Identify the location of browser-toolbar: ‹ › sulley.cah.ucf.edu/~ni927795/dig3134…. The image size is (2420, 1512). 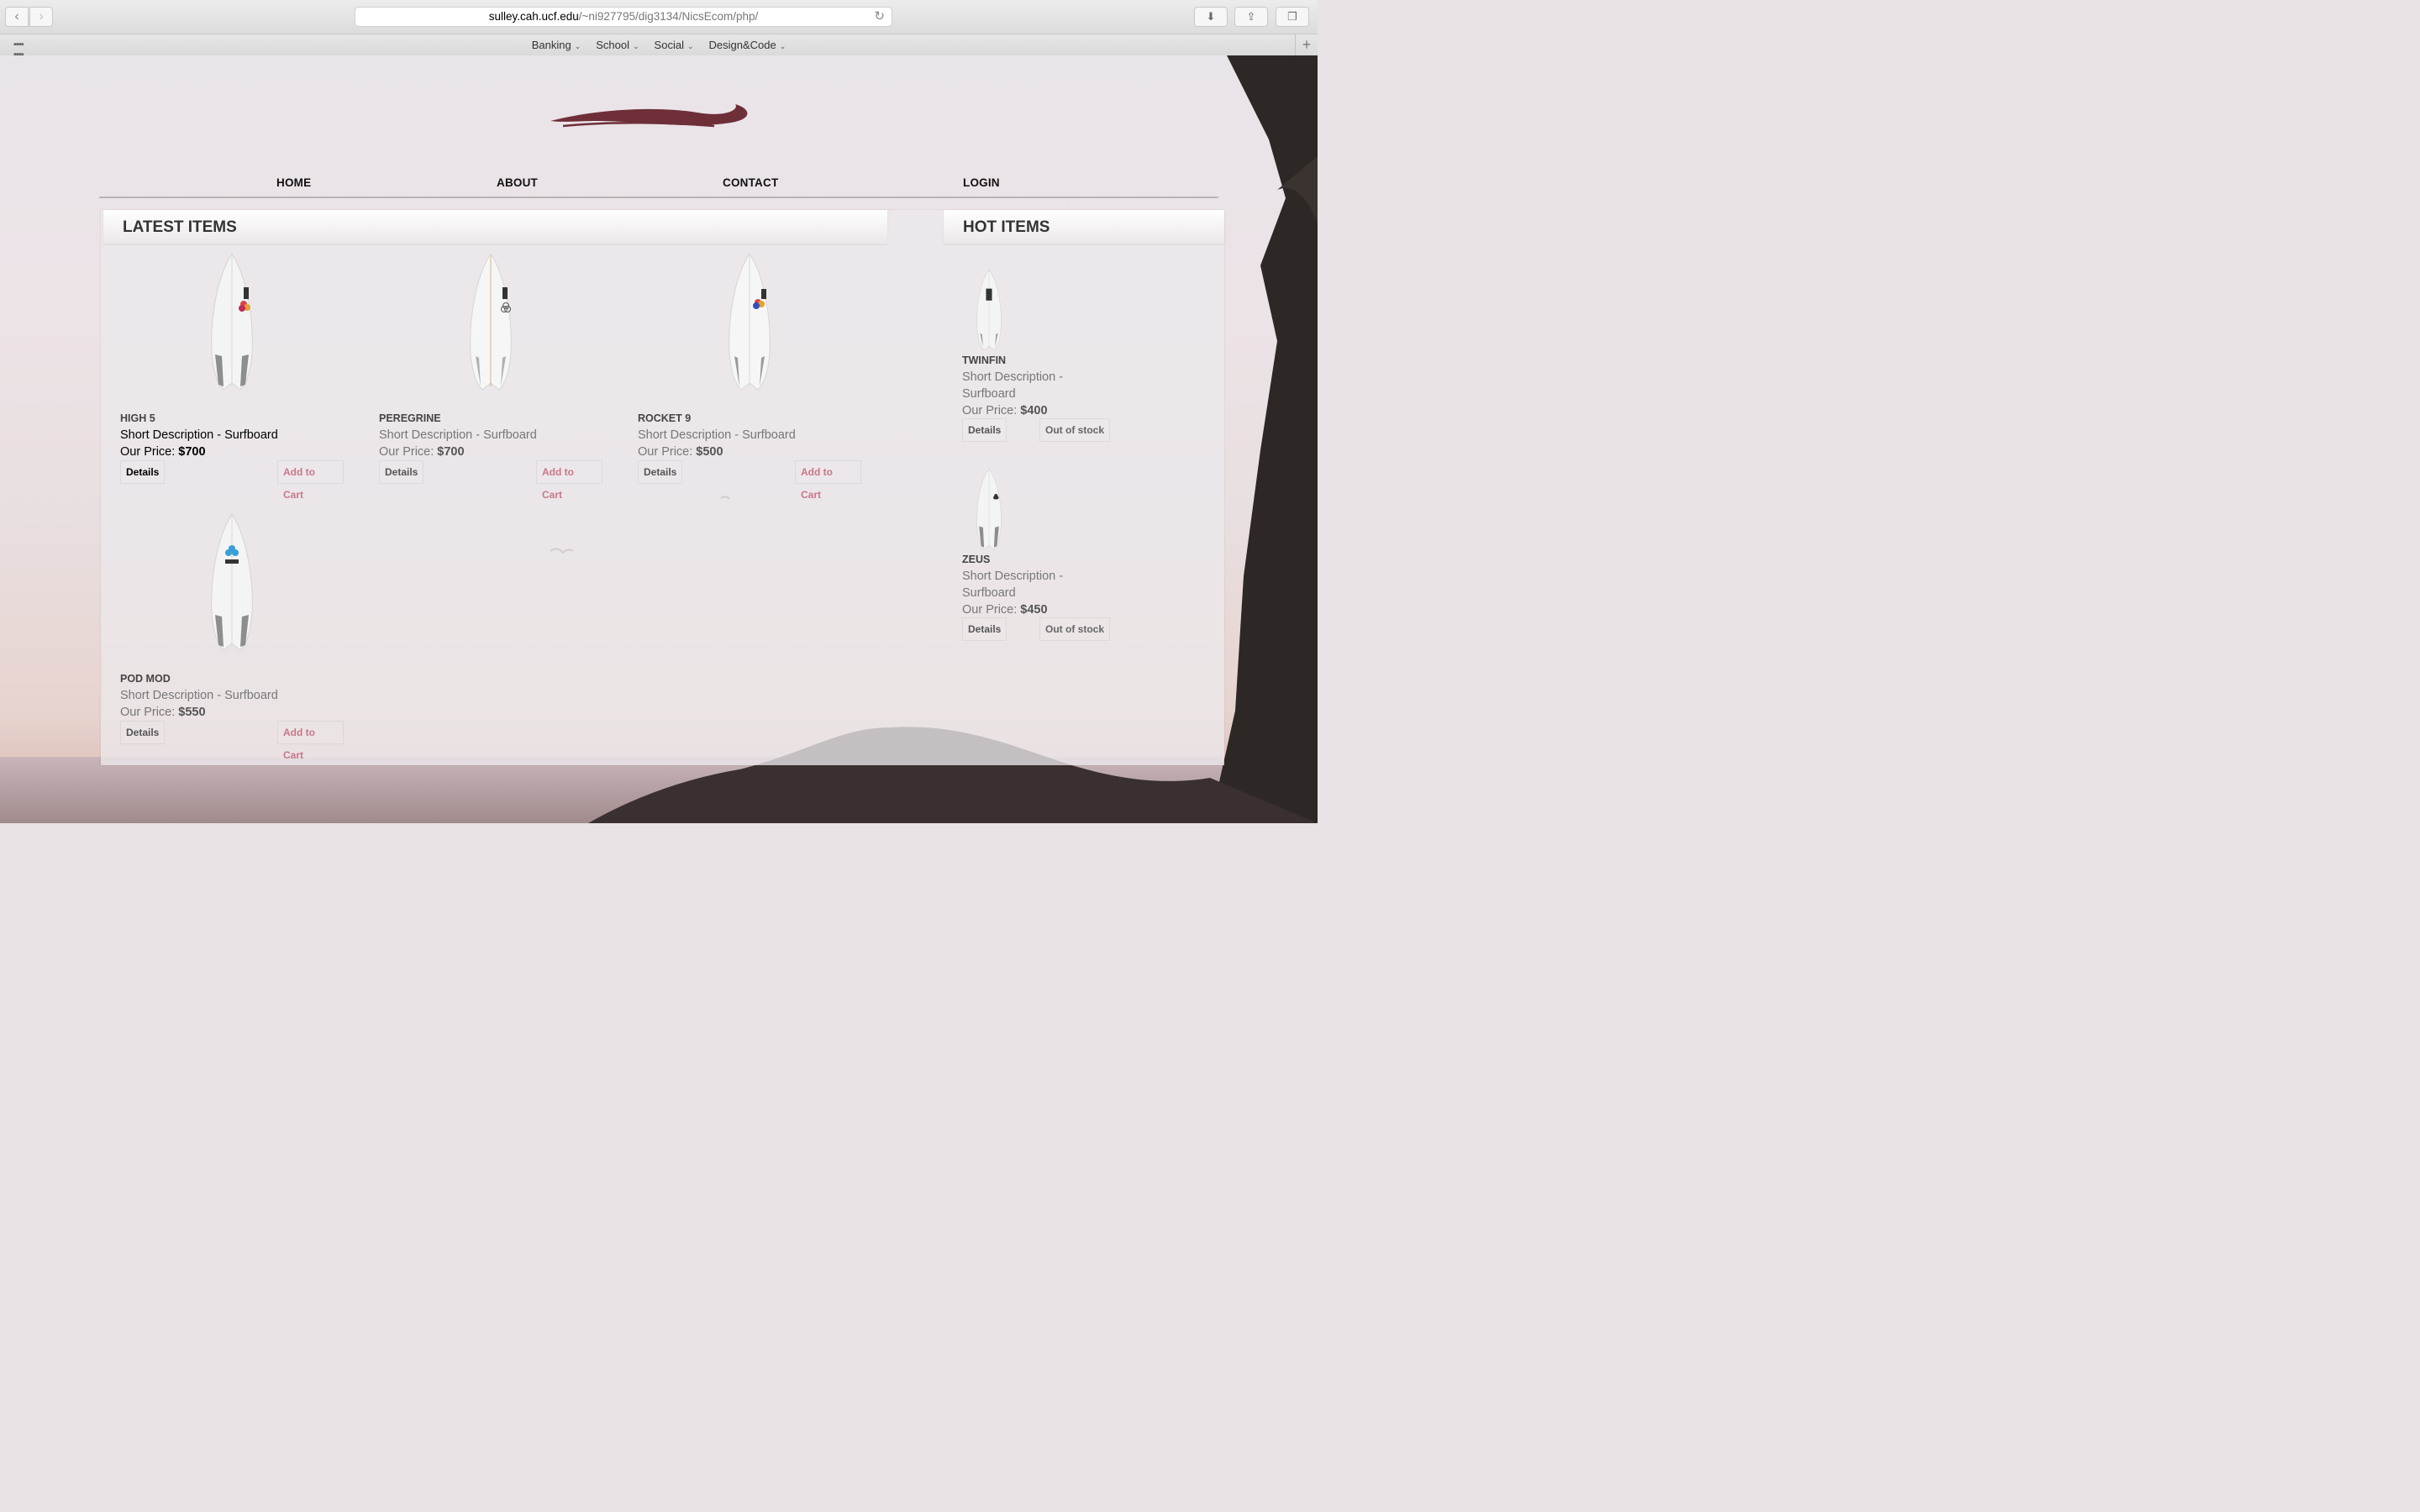
(659, 17).